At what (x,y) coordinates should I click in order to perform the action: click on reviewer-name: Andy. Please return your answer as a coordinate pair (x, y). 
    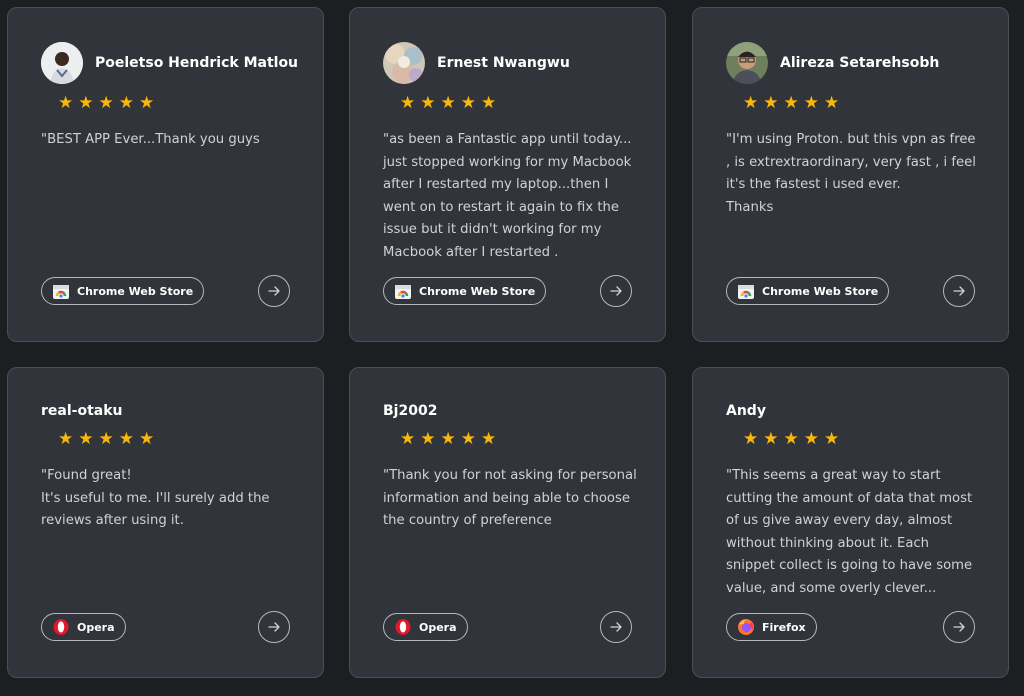
    Looking at the image, I should click on (746, 411).